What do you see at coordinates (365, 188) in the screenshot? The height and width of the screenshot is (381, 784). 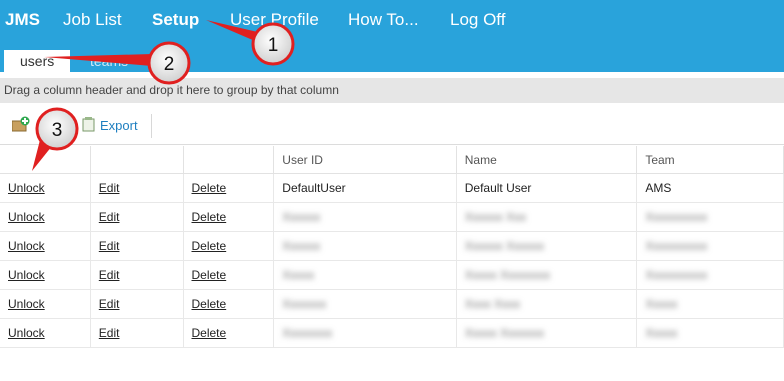 I see `cell-user-id: DefaultUser` at bounding box center [365, 188].